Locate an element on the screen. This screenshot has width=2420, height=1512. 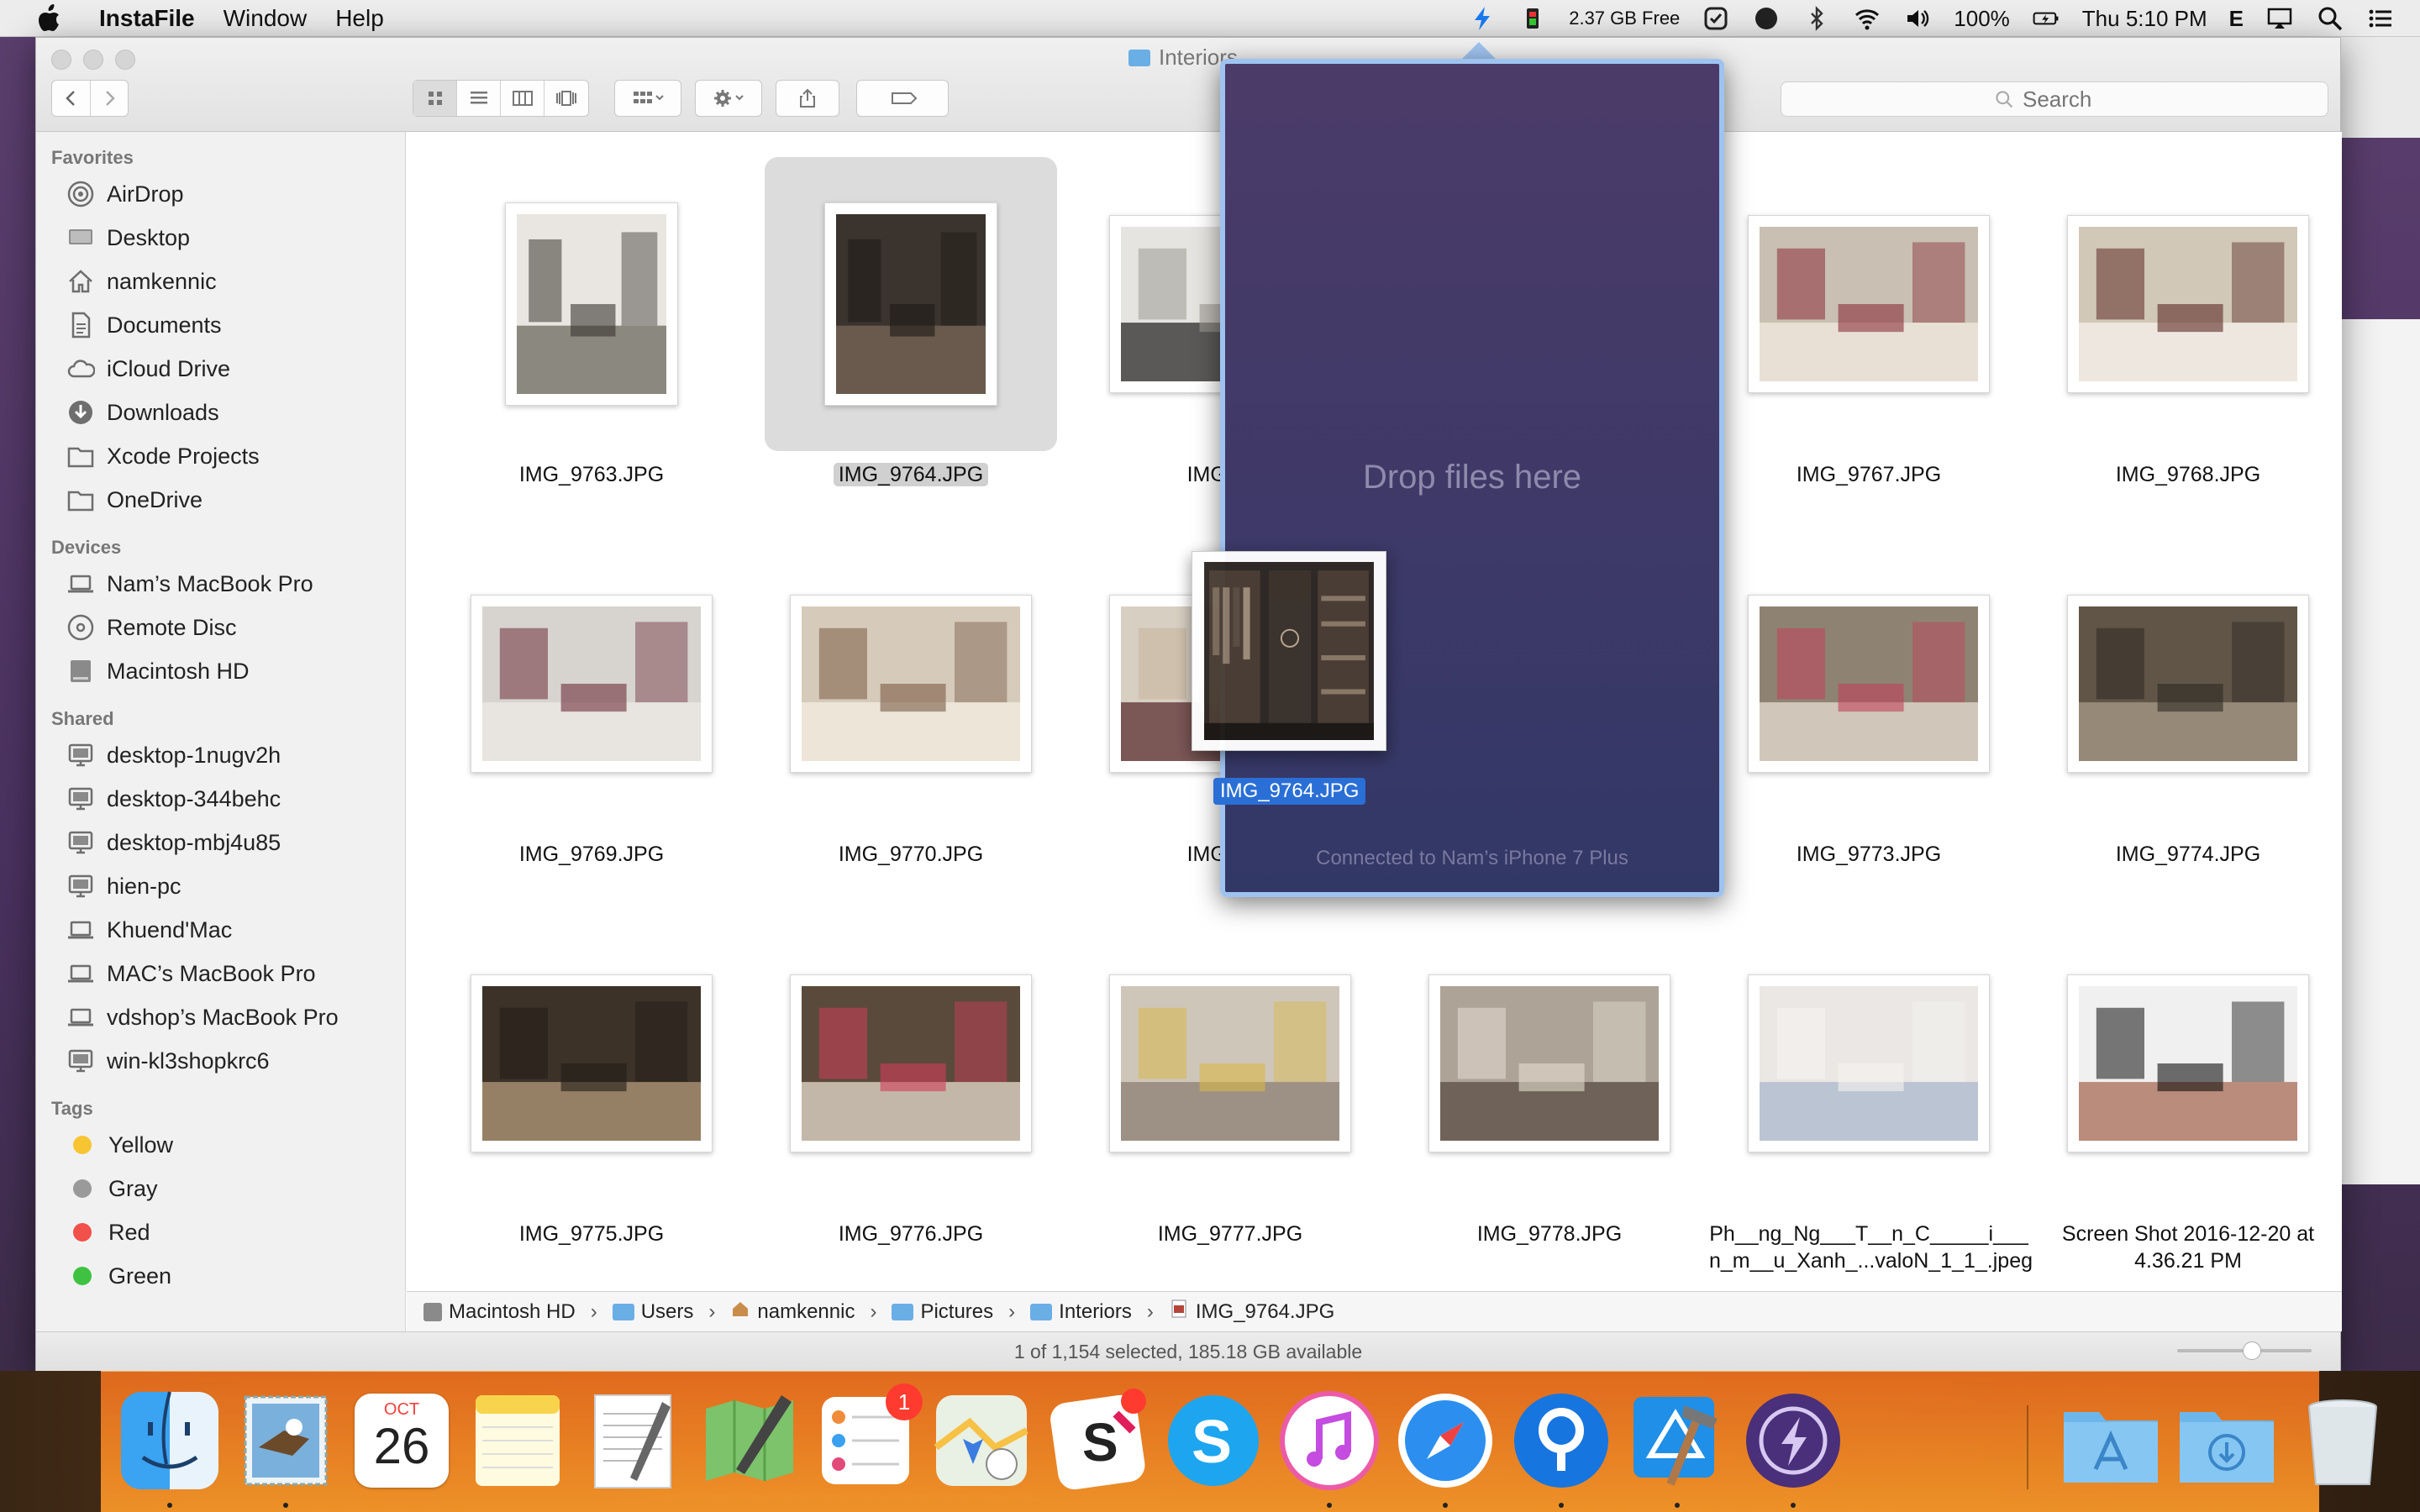
dock-calendar: OCT 26 is located at coordinates (402, 1441).